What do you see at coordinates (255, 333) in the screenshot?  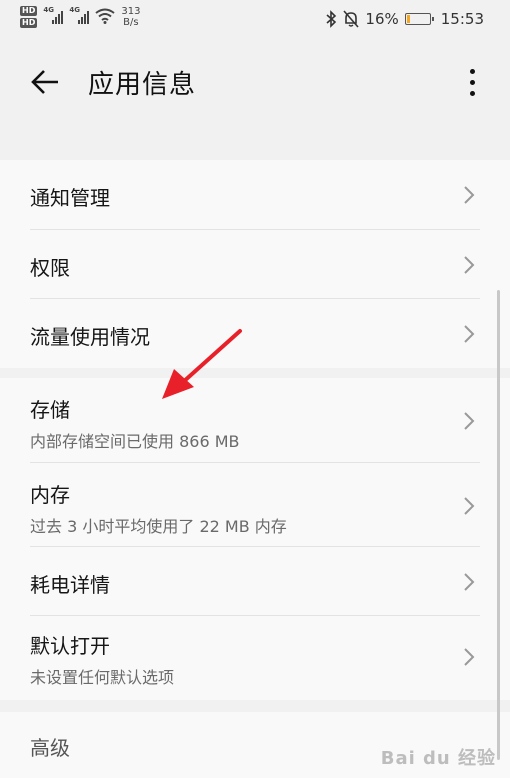 I see `list-item-data-usage: 流量使用情况` at bounding box center [255, 333].